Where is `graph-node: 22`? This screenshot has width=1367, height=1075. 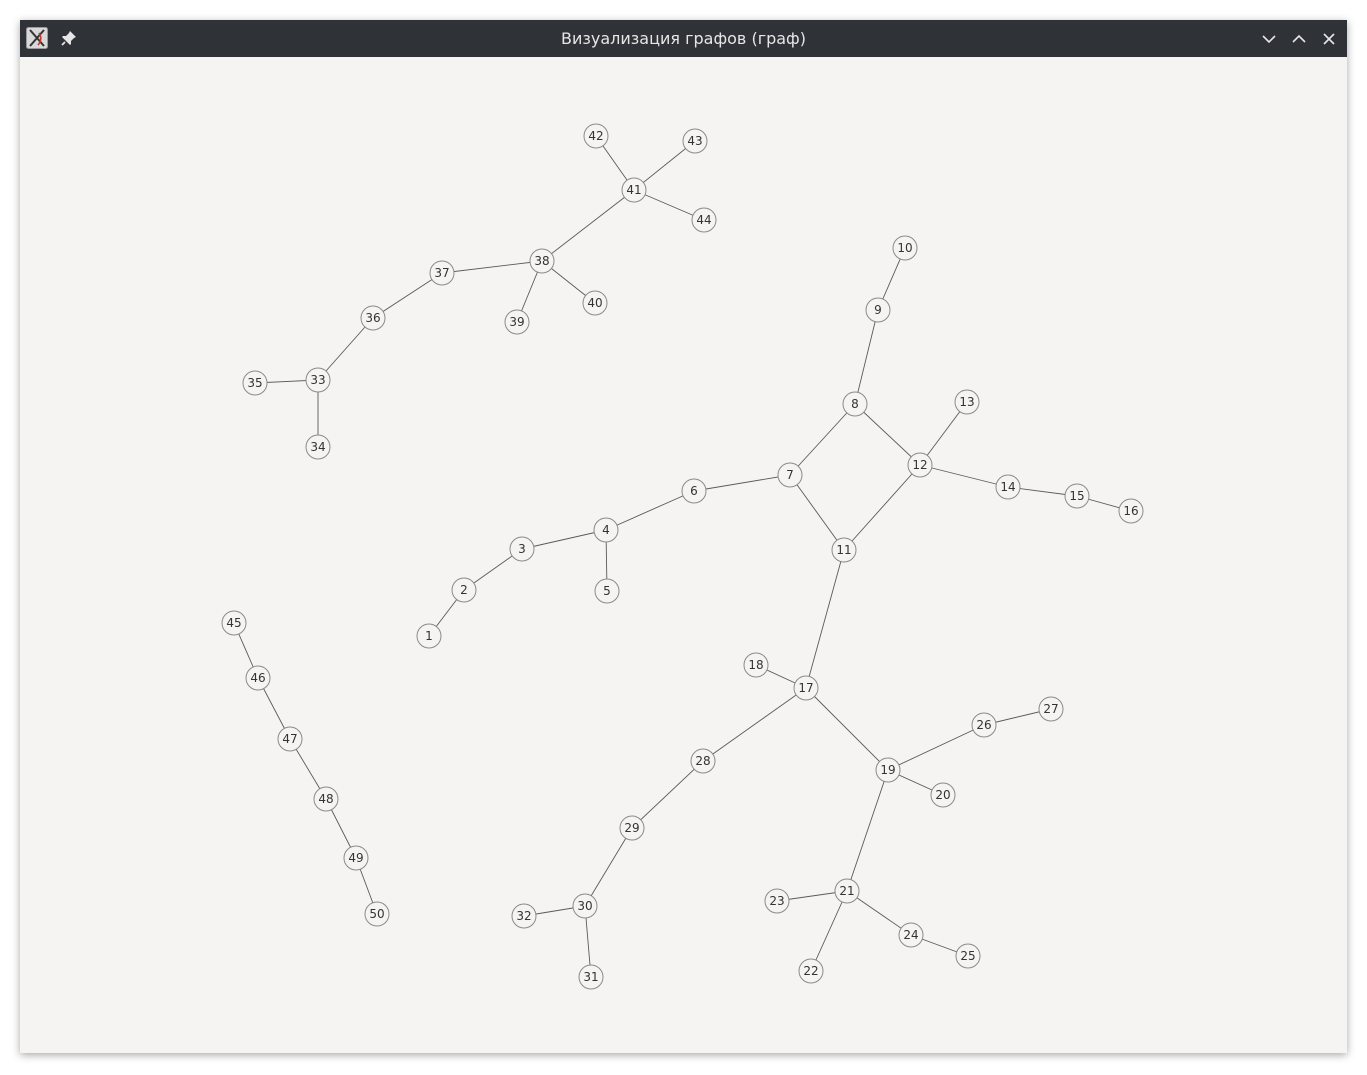 graph-node: 22 is located at coordinates (811, 971).